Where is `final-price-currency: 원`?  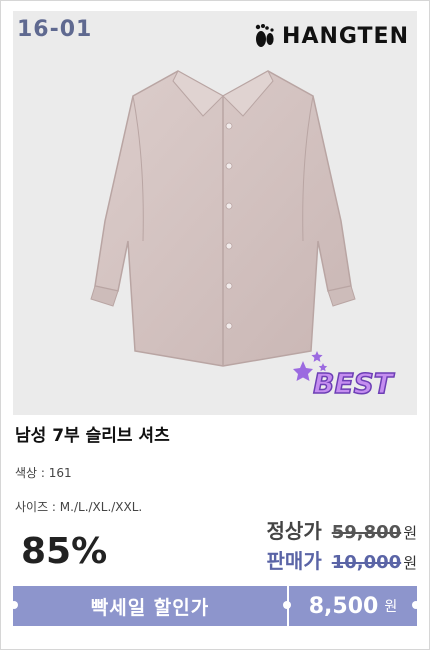 final-price-currency: 원 is located at coordinates (391, 607).